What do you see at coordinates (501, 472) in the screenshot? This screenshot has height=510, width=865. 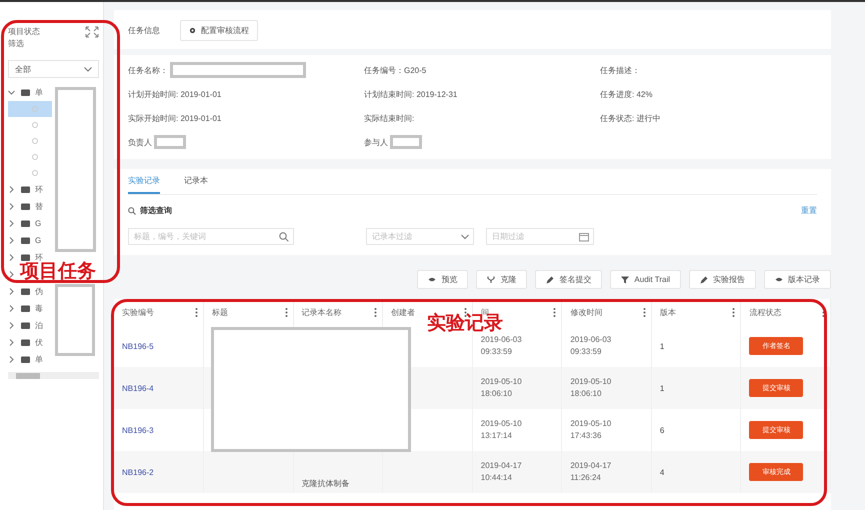 I see `table-cell-text: 2019-04-17 10:44:14` at bounding box center [501, 472].